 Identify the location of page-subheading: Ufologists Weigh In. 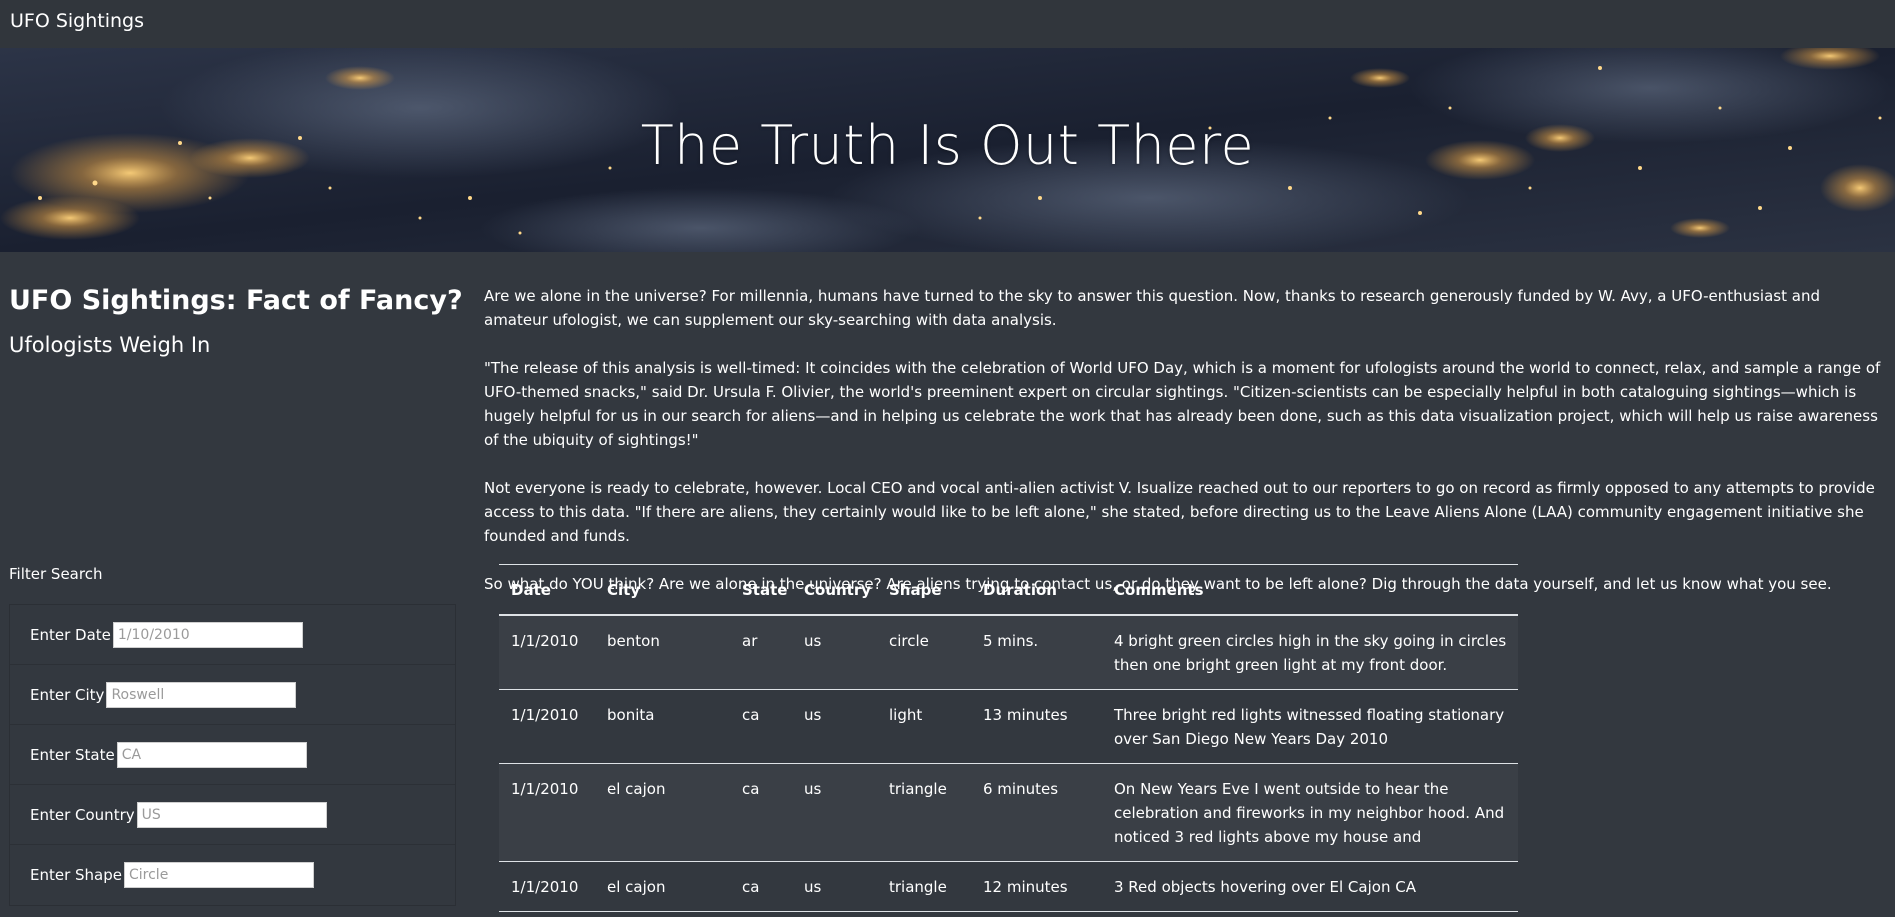
(110, 345).